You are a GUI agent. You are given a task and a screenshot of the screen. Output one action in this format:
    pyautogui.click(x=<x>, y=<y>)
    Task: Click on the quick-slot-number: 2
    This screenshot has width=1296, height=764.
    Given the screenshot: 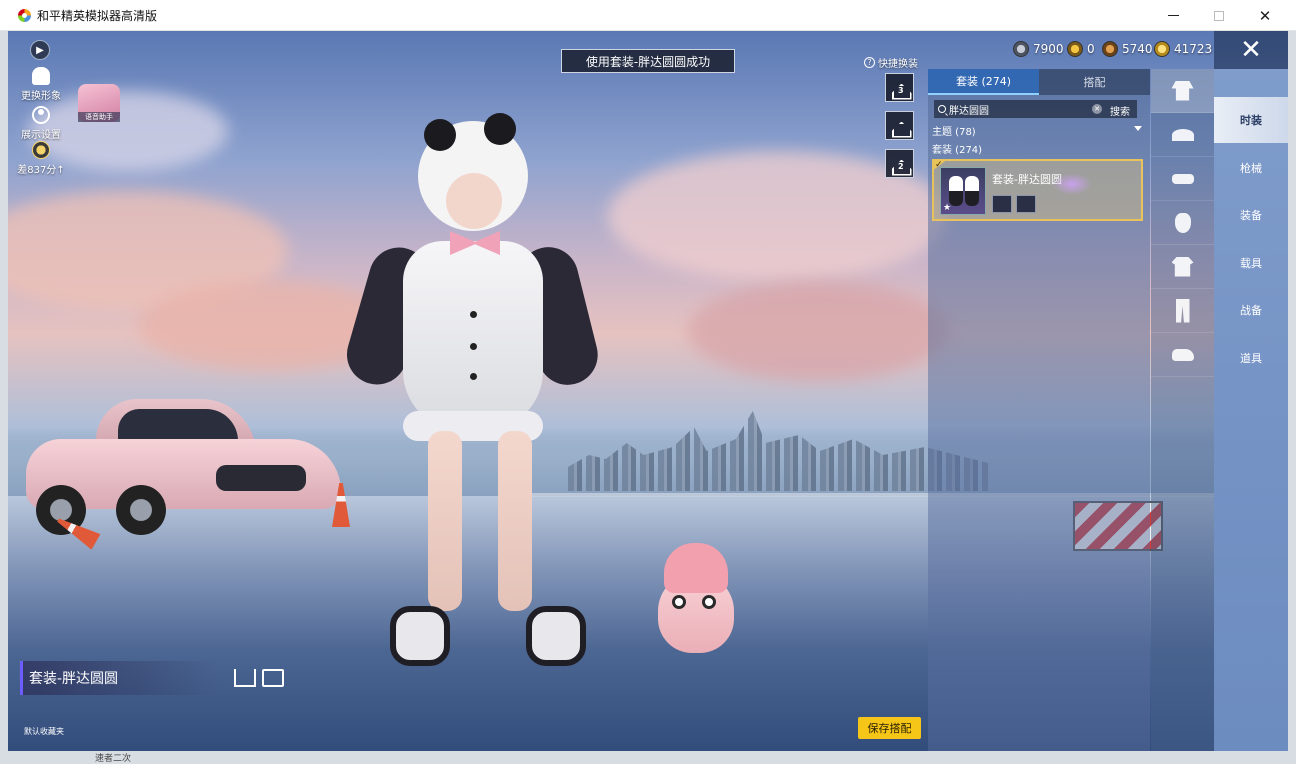 What is the action you would take?
    pyautogui.click(x=901, y=166)
    